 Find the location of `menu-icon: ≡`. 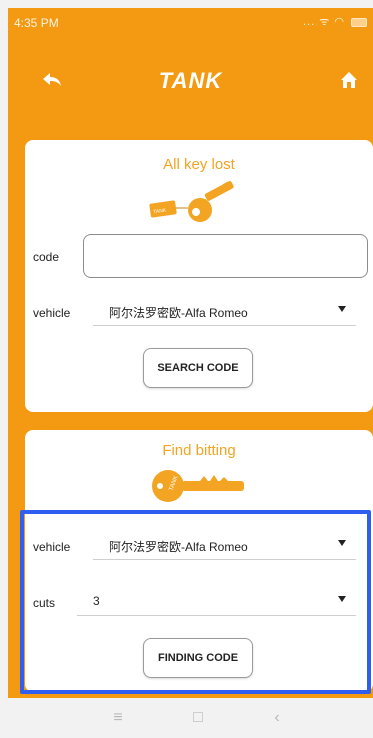

menu-icon: ≡ is located at coordinates (118, 718).